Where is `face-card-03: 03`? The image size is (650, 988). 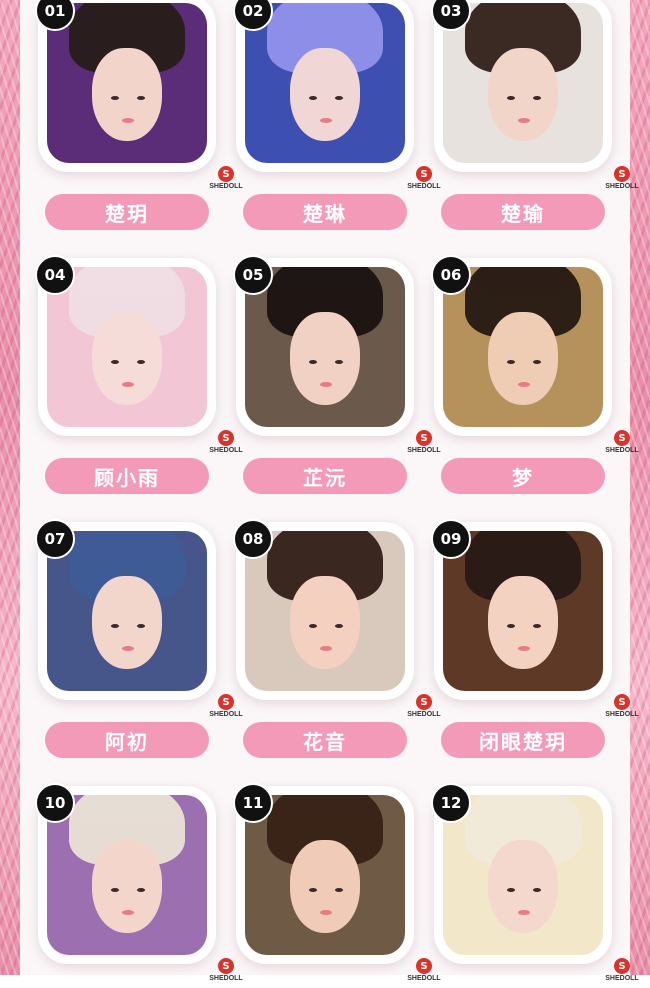
face-card-03: 03 is located at coordinates (521, 86).